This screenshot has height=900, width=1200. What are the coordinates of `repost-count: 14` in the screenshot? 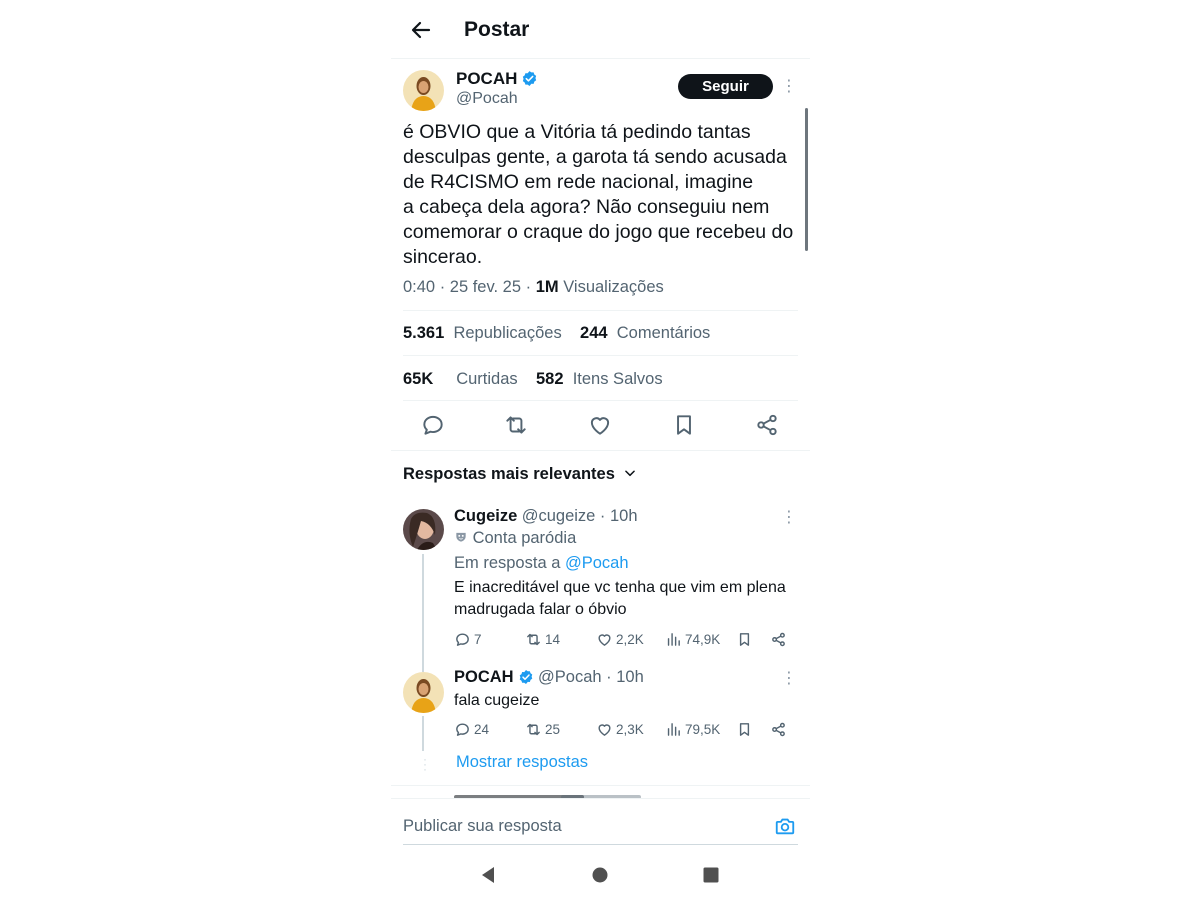 It's located at (553, 639).